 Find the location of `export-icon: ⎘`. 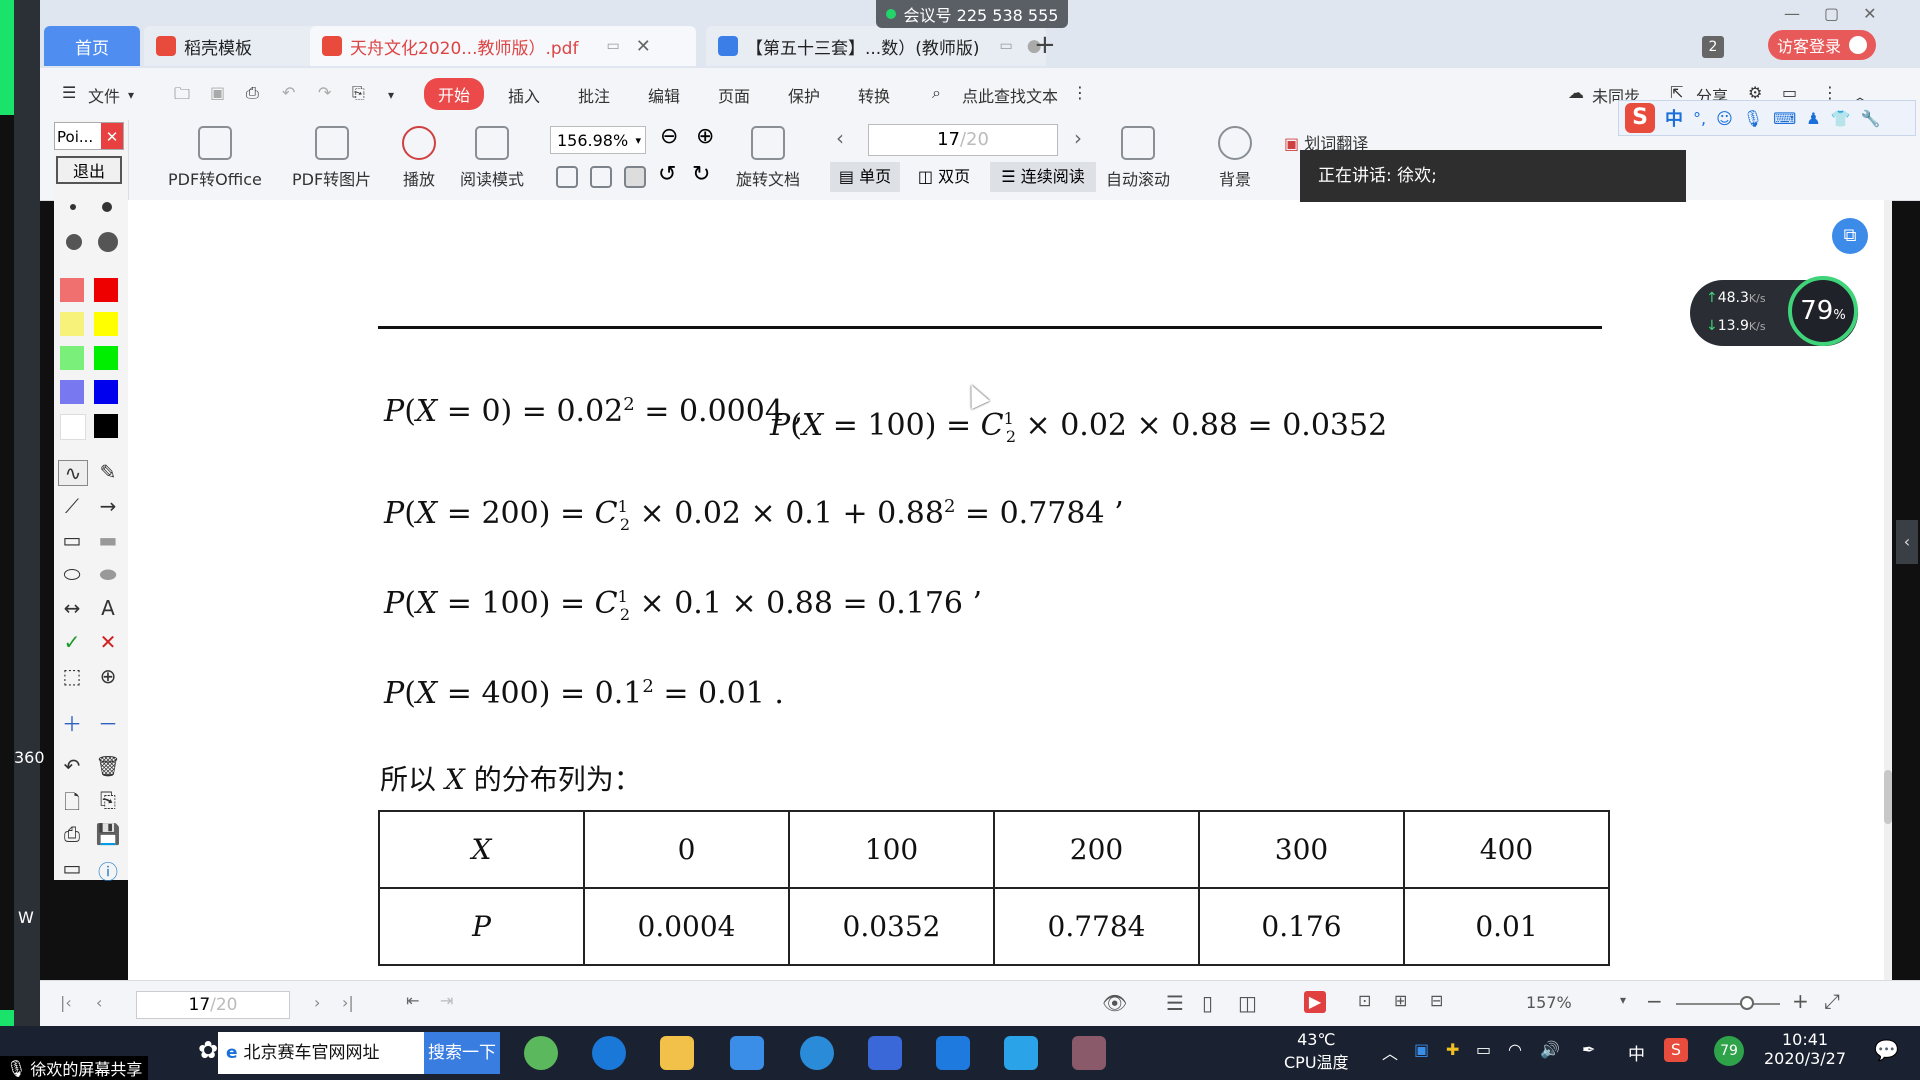

export-icon: ⎘ is located at coordinates (358, 93).